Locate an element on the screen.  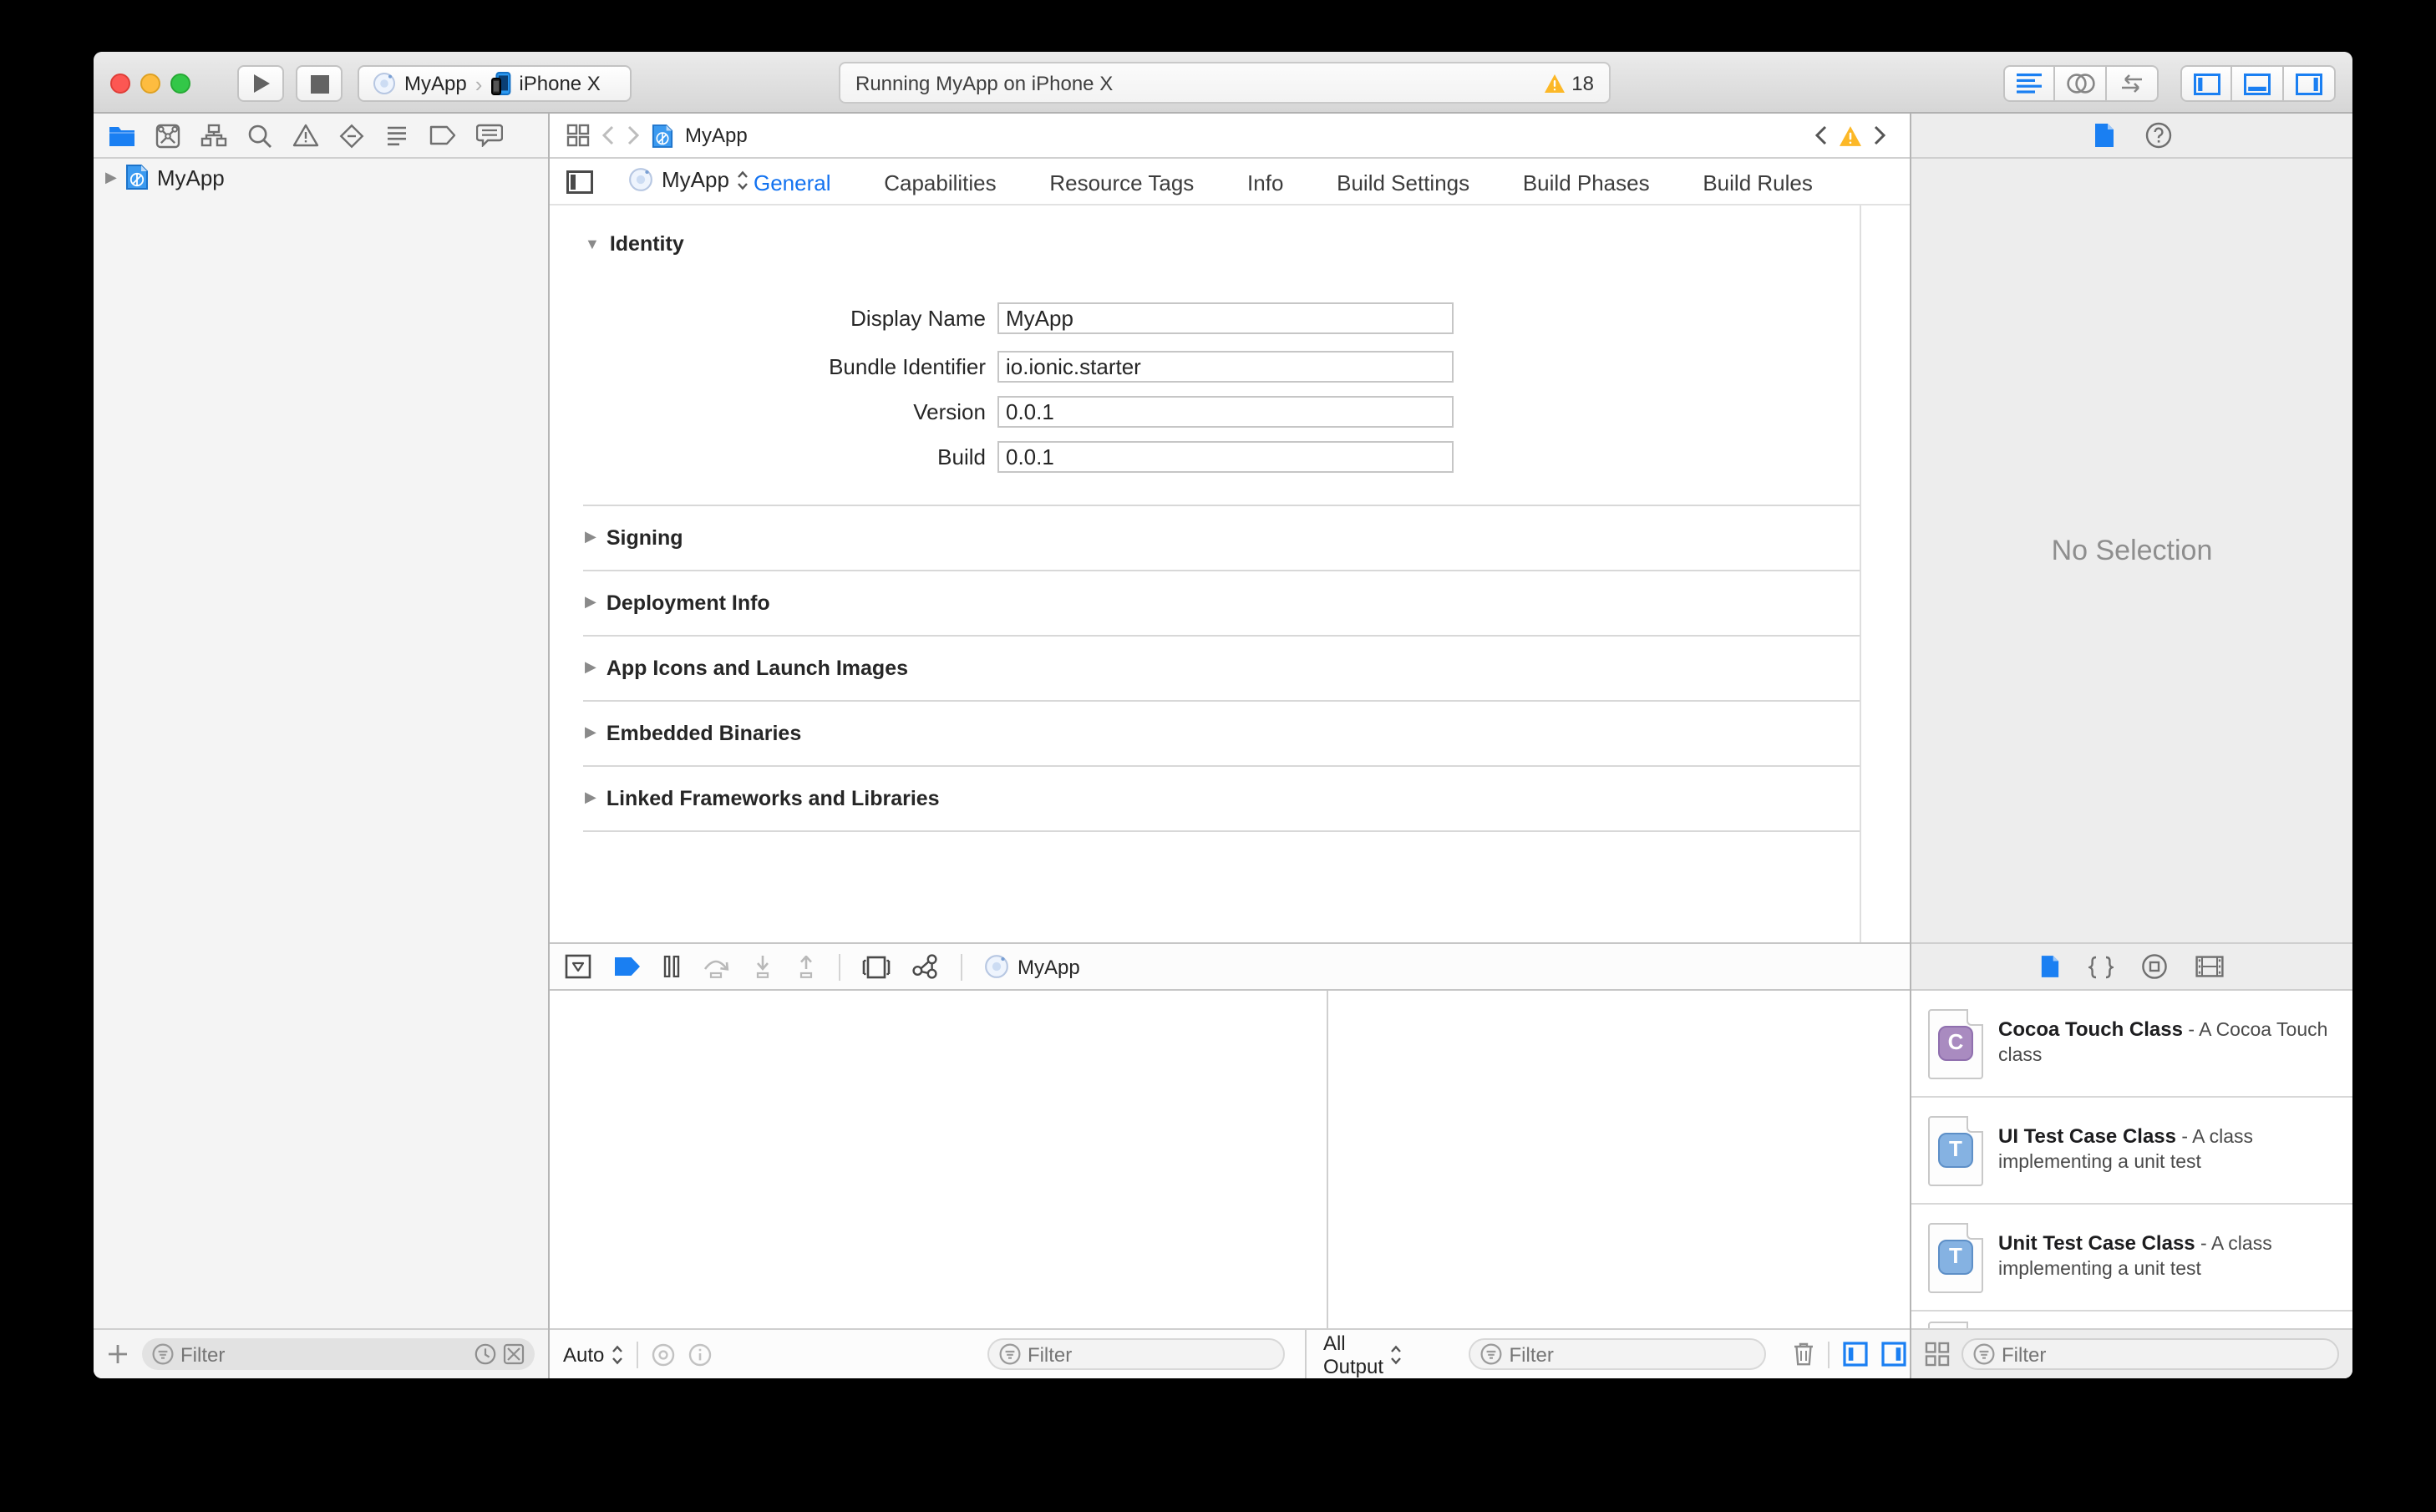
quick-help-inspector-icon is located at coordinates (2157, 135).